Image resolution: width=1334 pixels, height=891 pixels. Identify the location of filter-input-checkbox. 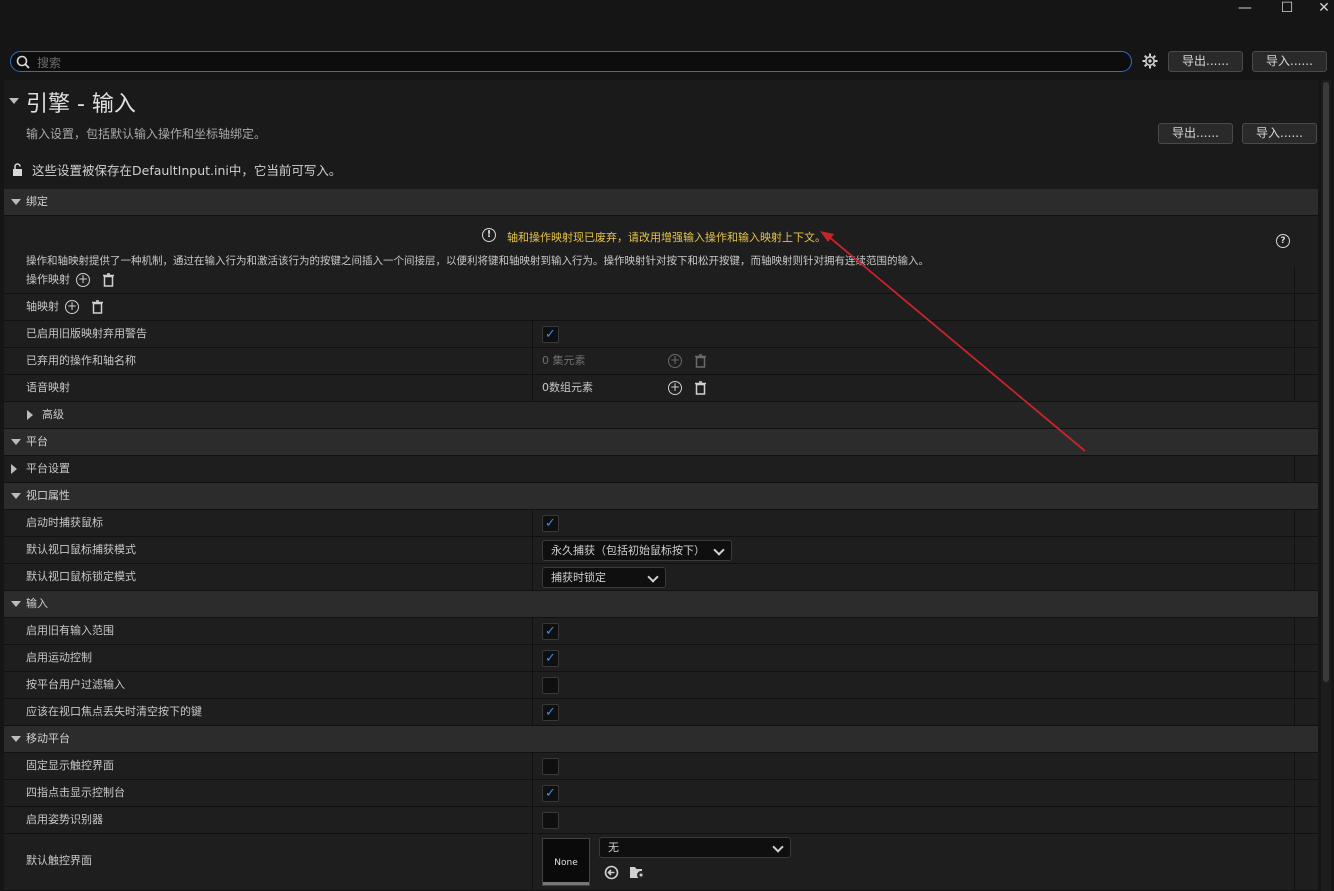
(550, 685).